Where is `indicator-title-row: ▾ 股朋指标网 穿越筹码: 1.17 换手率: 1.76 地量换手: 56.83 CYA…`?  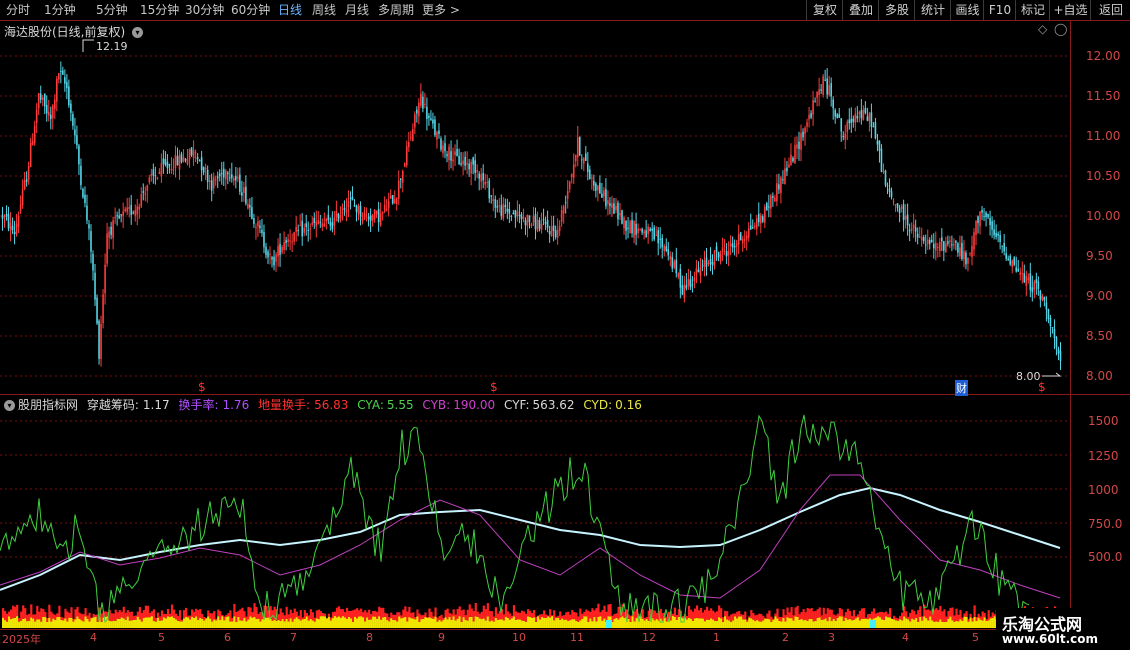 indicator-title-row: ▾ 股朋指标网 穿越筹码: 1.17 换手率: 1.76 地量换手: 56.83 CYA… is located at coordinates (323, 404).